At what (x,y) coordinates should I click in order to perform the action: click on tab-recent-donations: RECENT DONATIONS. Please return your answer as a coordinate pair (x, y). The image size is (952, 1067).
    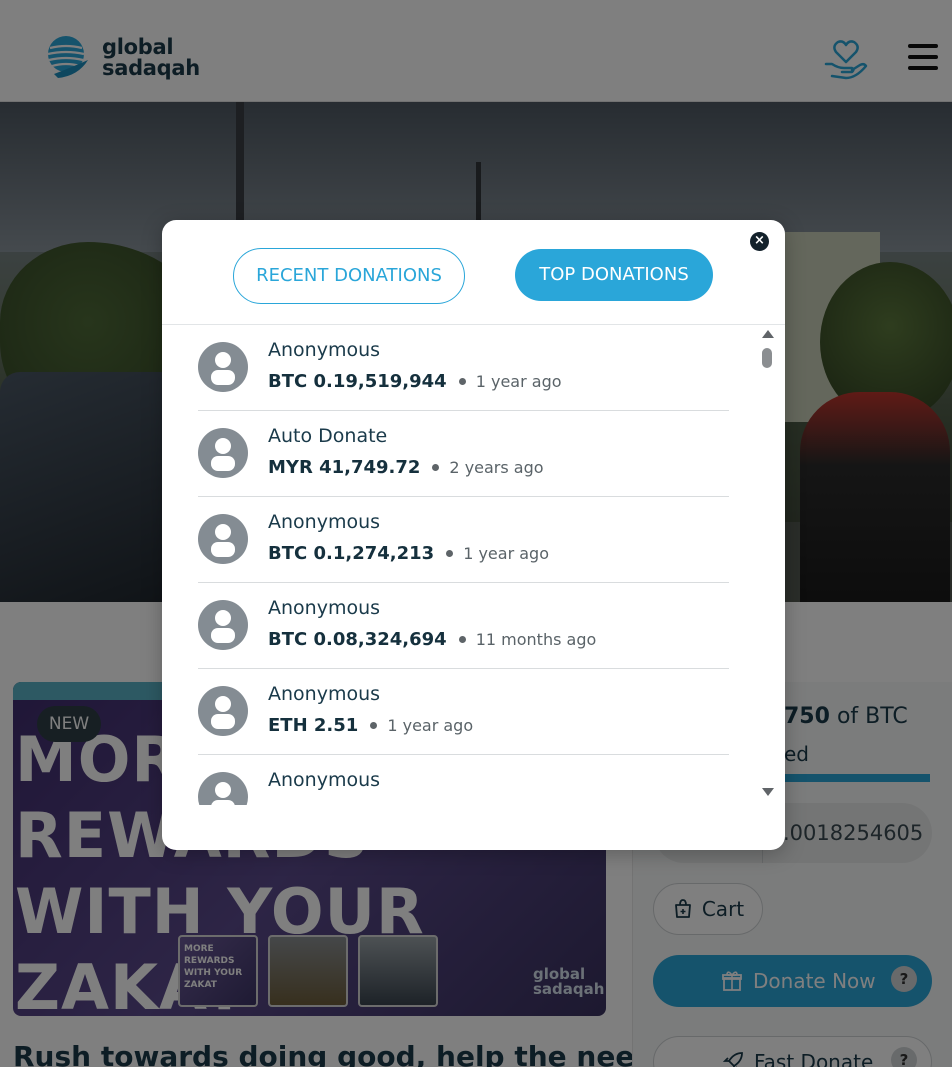
    Looking at the image, I should click on (349, 276).